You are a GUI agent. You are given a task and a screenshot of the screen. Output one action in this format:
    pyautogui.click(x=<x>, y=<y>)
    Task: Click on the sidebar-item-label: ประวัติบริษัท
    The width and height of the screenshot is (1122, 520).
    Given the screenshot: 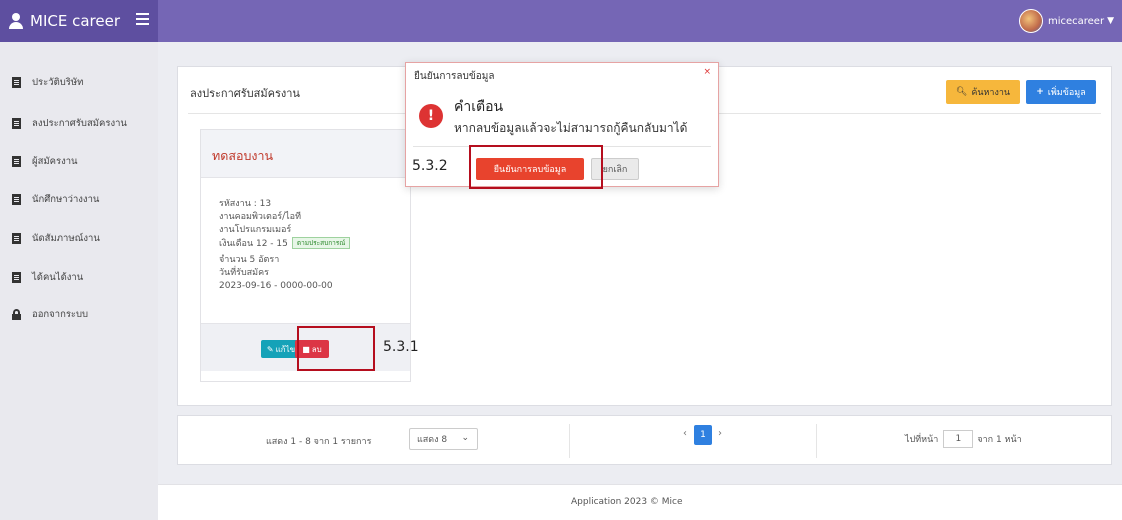 What is the action you would take?
    pyautogui.click(x=58, y=82)
    